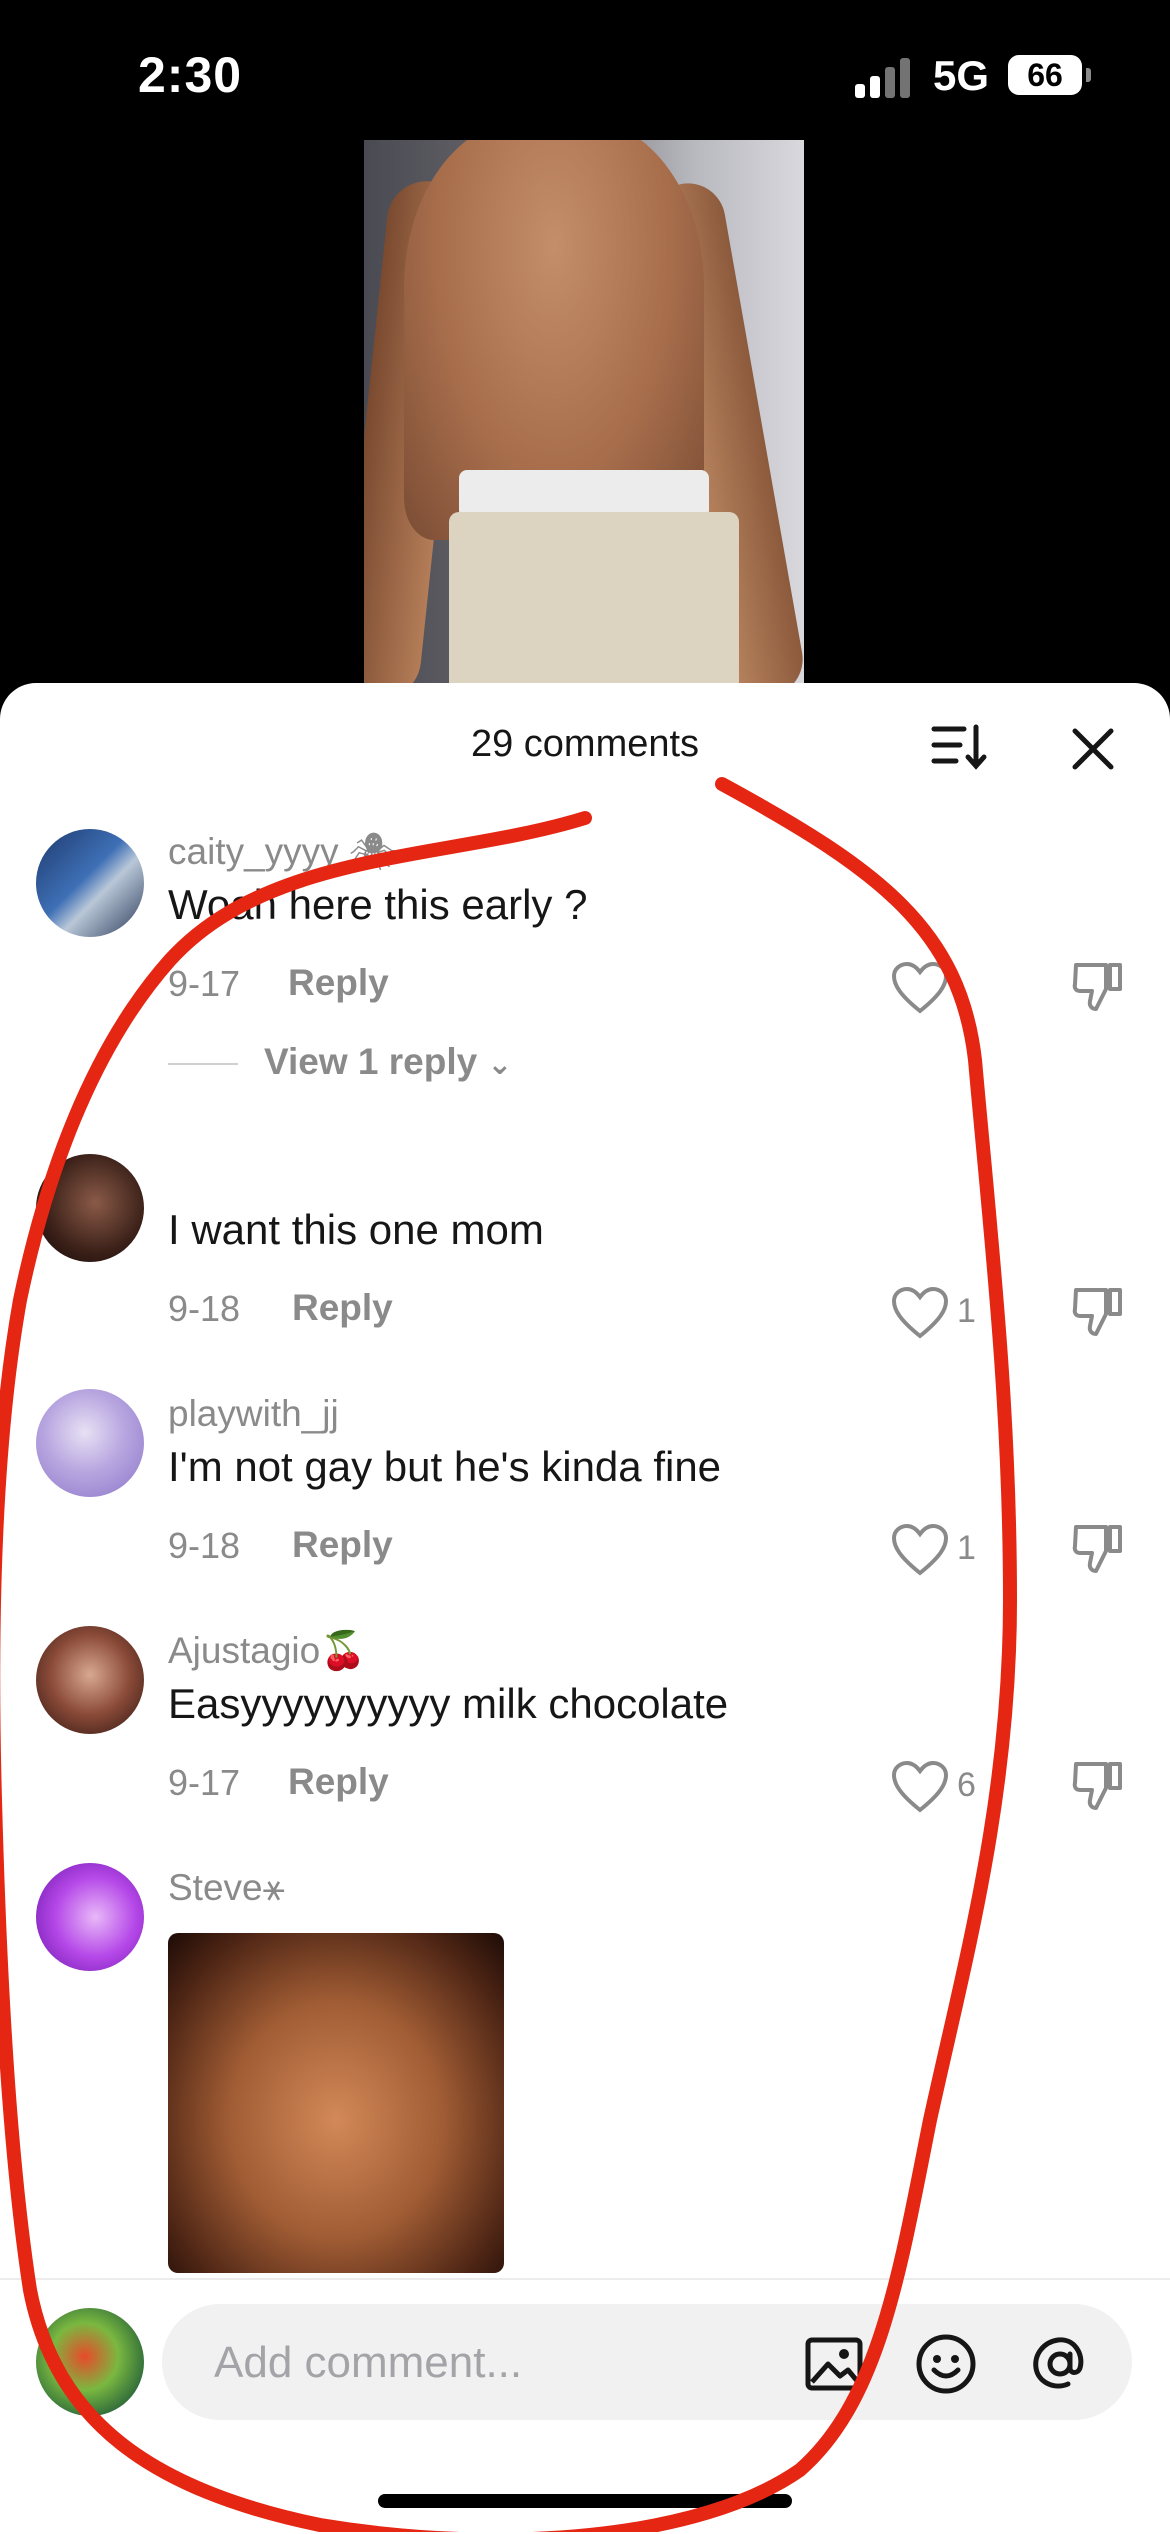 Image resolution: width=1170 pixels, height=2534 pixels. What do you see at coordinates (594, 598) in the screenshot?
I see `video-figure-shorts` at bounding box center [594, 598].